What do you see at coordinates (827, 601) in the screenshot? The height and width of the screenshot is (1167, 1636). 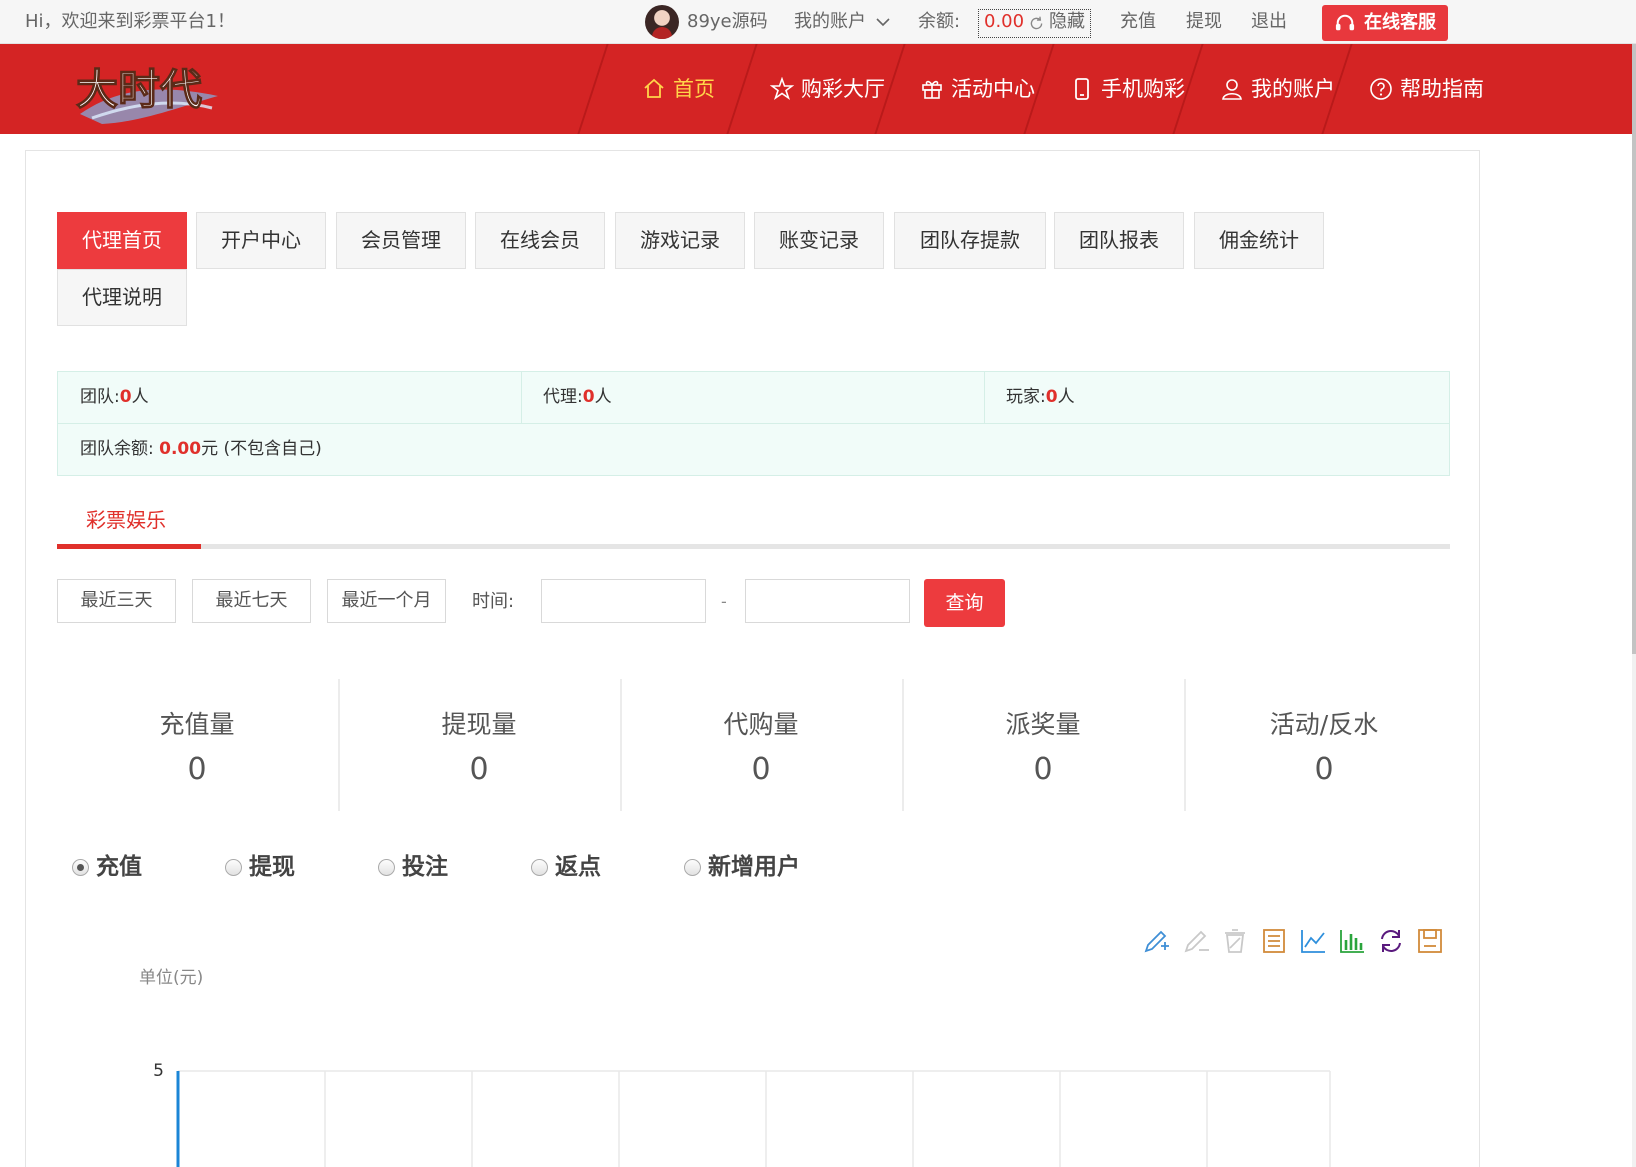 I see `end-date-input` at bounding box center [827, 601].